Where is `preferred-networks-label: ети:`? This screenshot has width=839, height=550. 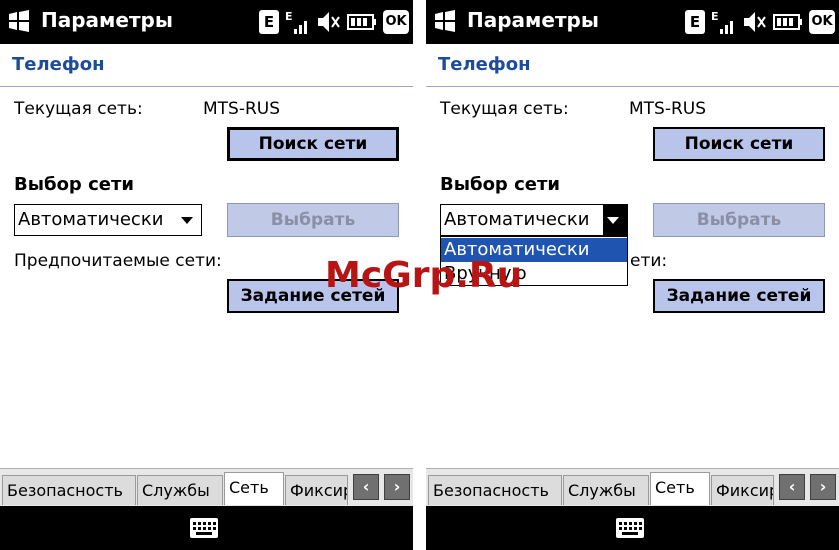
preferred-networks-label: ети: is located at coordinates (649, 261).